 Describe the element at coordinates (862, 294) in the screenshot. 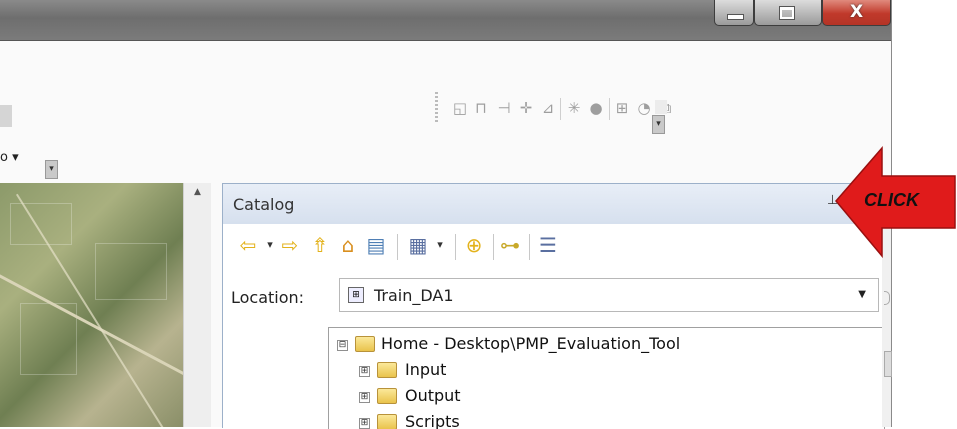

I see `chevron-down-icon: ▼` at that location.